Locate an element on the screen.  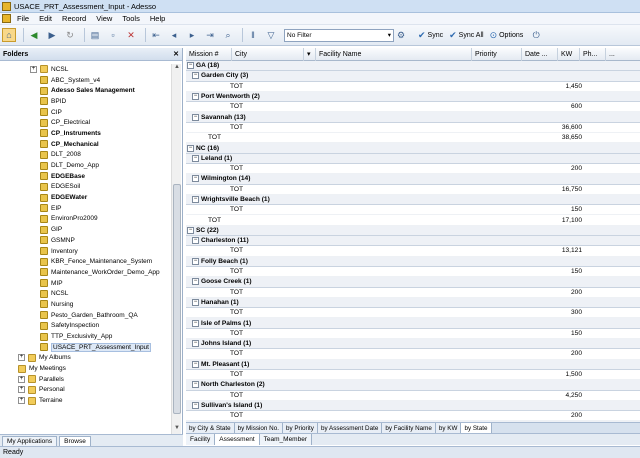
close-icon: ✕ is located at coordinates (176, 54).